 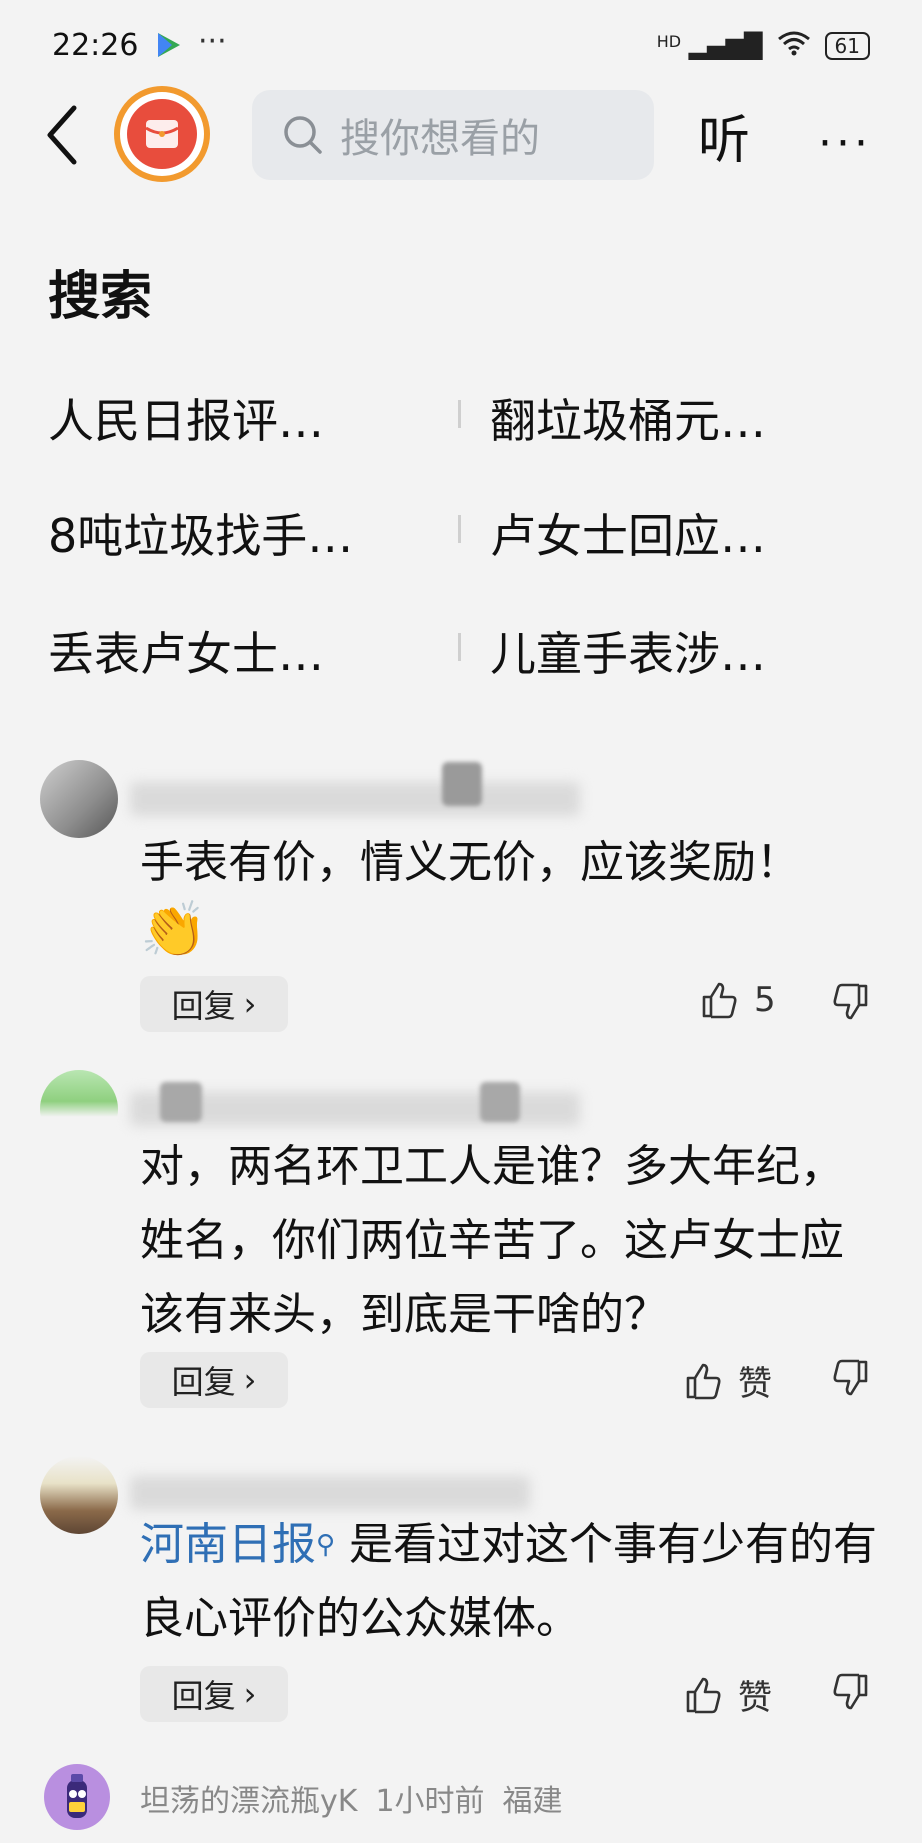 What do you see at coordinates (174, 929) in the screenshot?
I see `clap-emoji: 👏` at bounding box center [174, 929].